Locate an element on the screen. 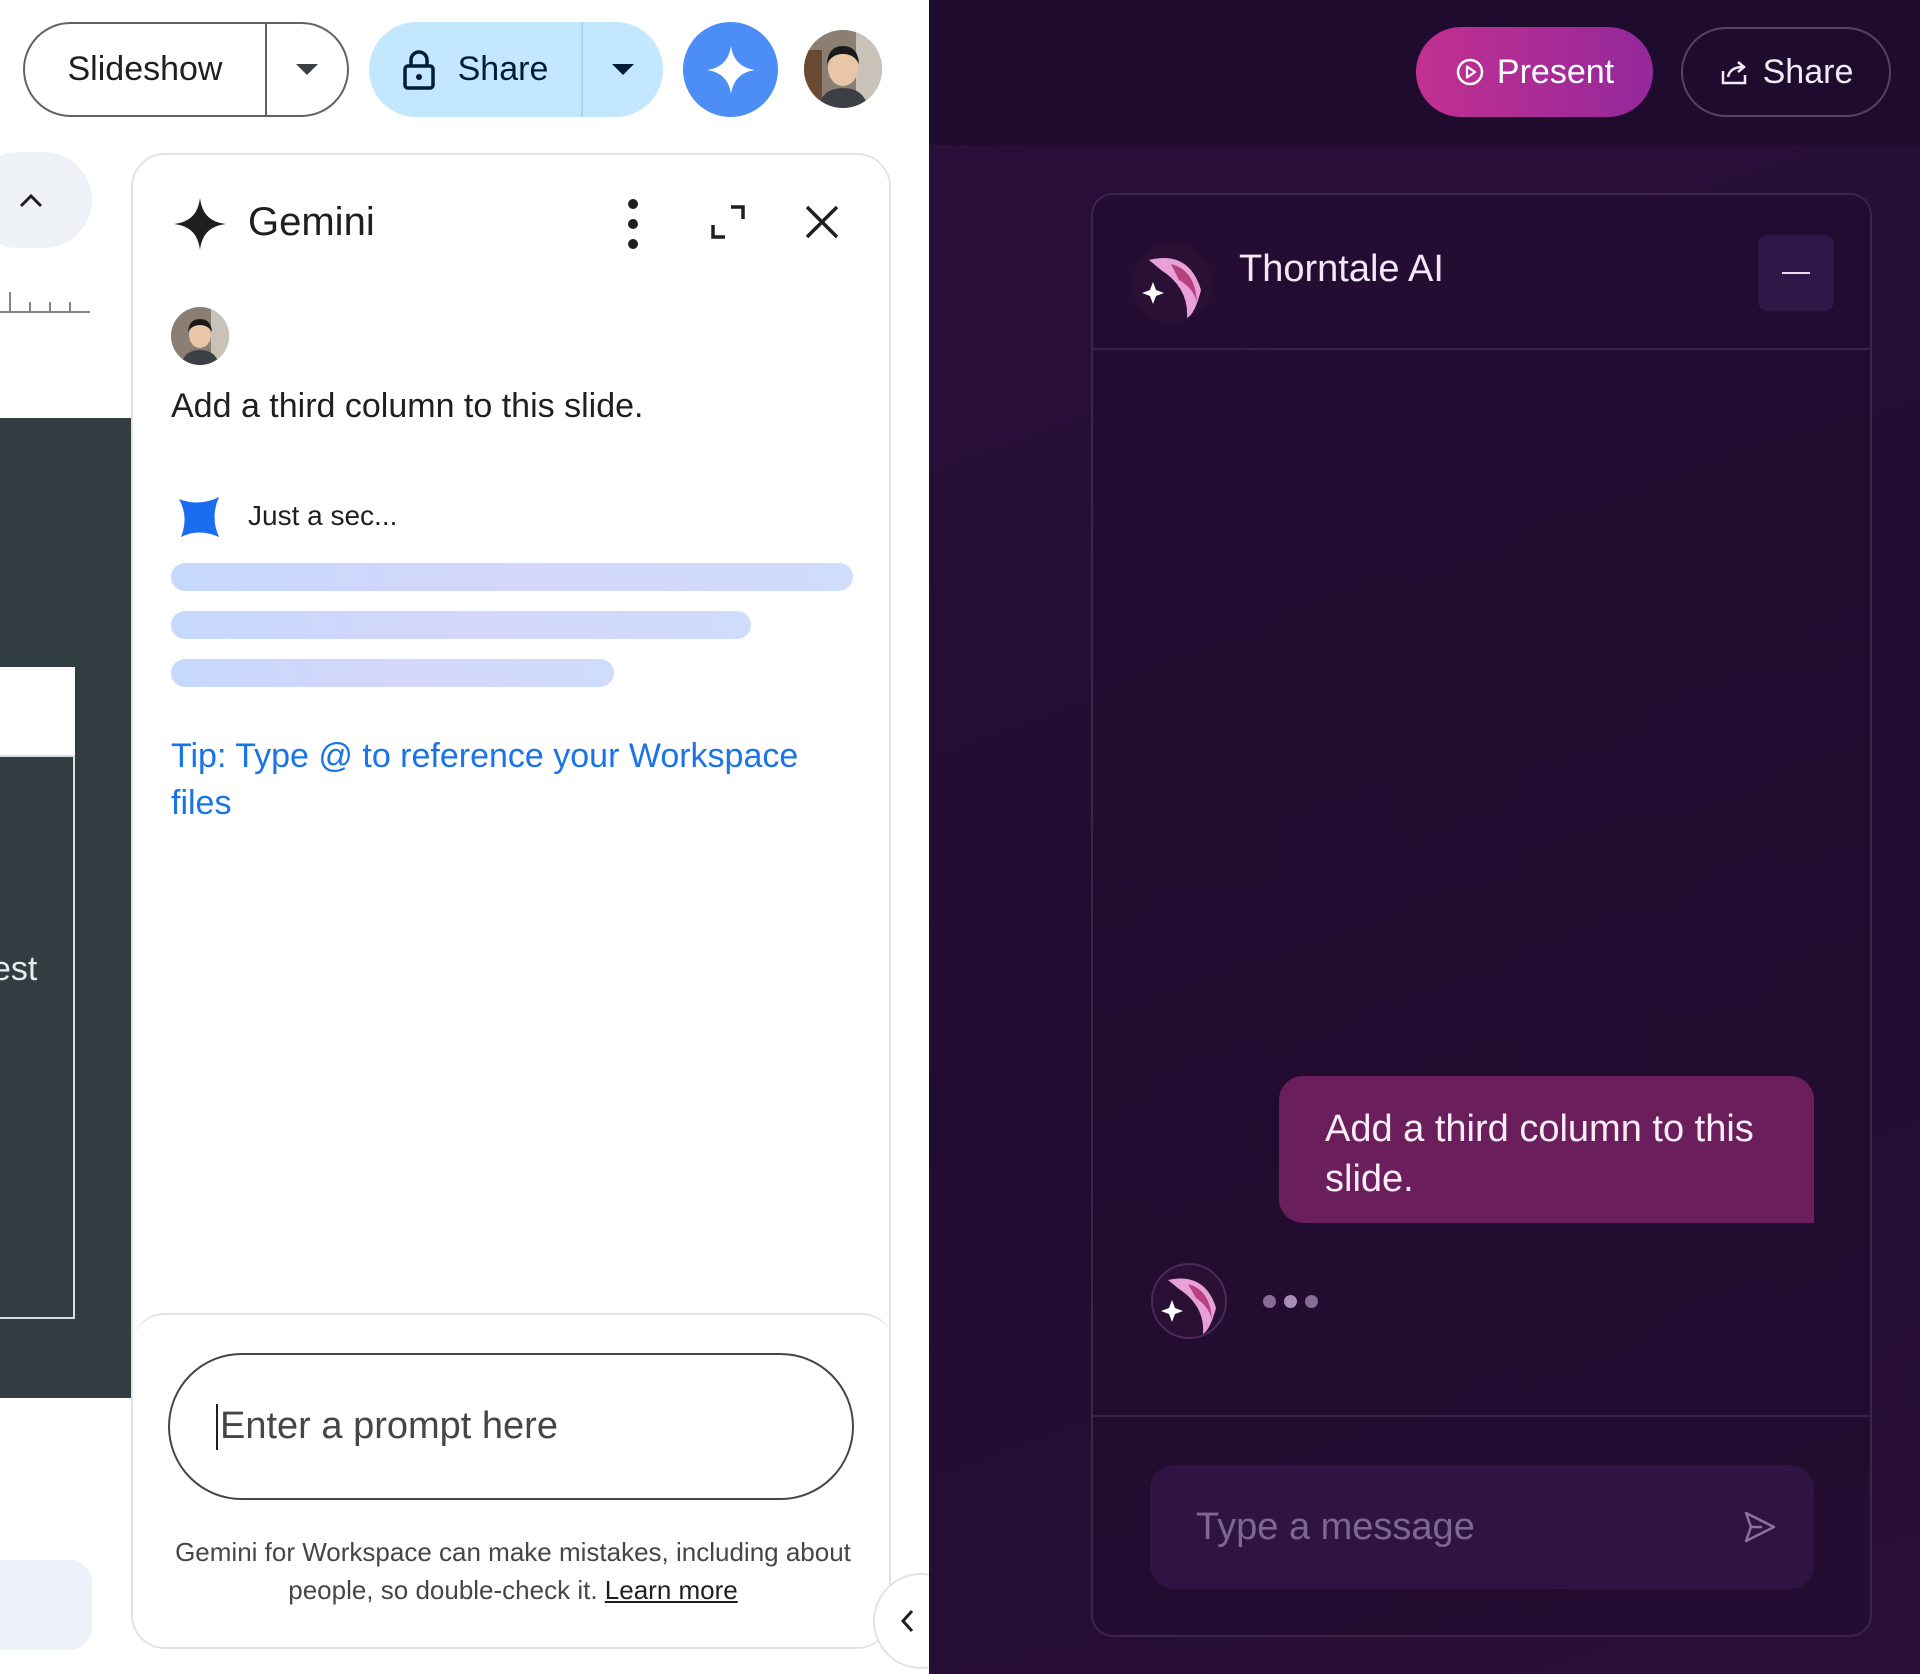 This screenshot has width=1920, height=1674. learn-more-link: Learn more is located at coordinates (671, 1590).